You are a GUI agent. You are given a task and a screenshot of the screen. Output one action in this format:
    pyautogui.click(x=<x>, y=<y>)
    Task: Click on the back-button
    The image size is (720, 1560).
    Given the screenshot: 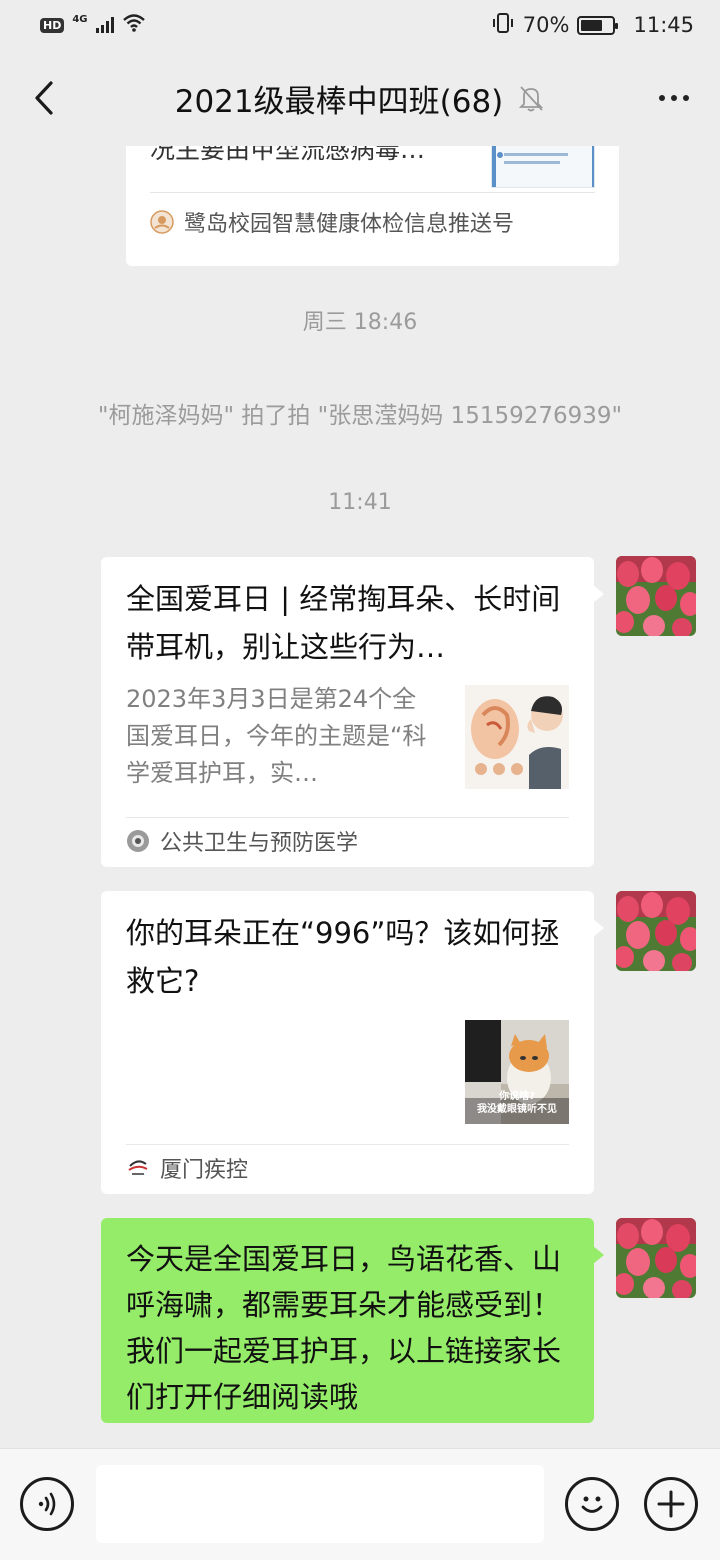 What is the action you would take?
    pyautogui.click(x=44, y=98)
    